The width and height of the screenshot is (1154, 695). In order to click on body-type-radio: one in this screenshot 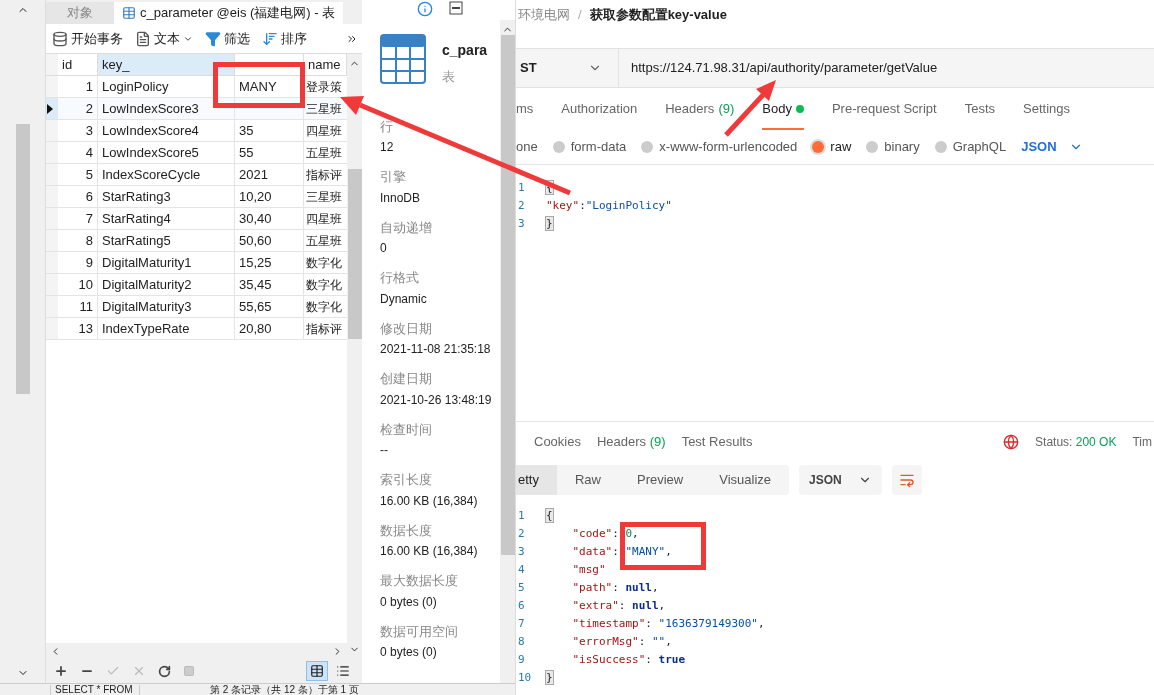, I will do `click(527, 147)`.